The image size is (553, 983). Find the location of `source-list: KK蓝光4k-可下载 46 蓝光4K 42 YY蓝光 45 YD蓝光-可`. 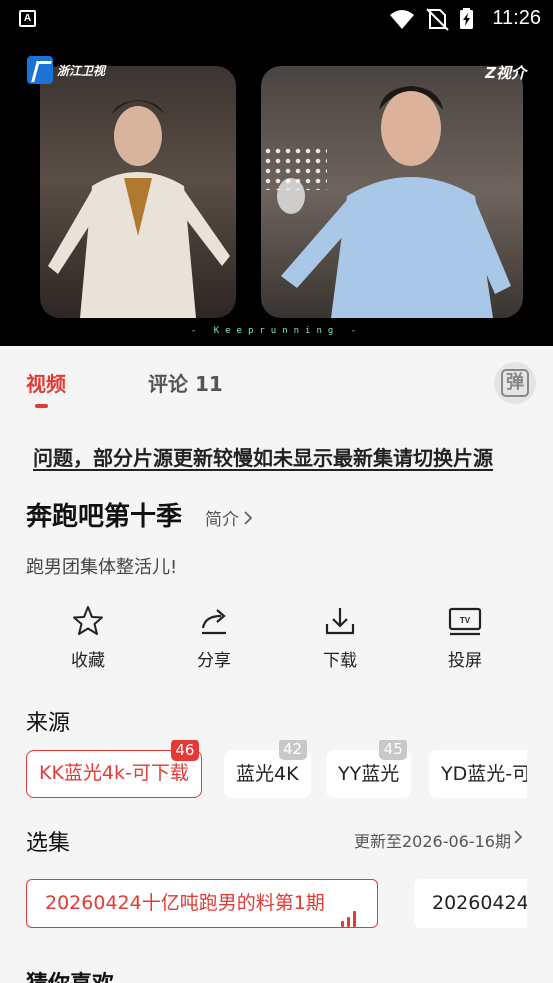

source-list: KK蓝光4k-可下载 46 蓝光4K 42 YY蓝光 45 YD蓝光-可 is located at coordinates (276, 775).